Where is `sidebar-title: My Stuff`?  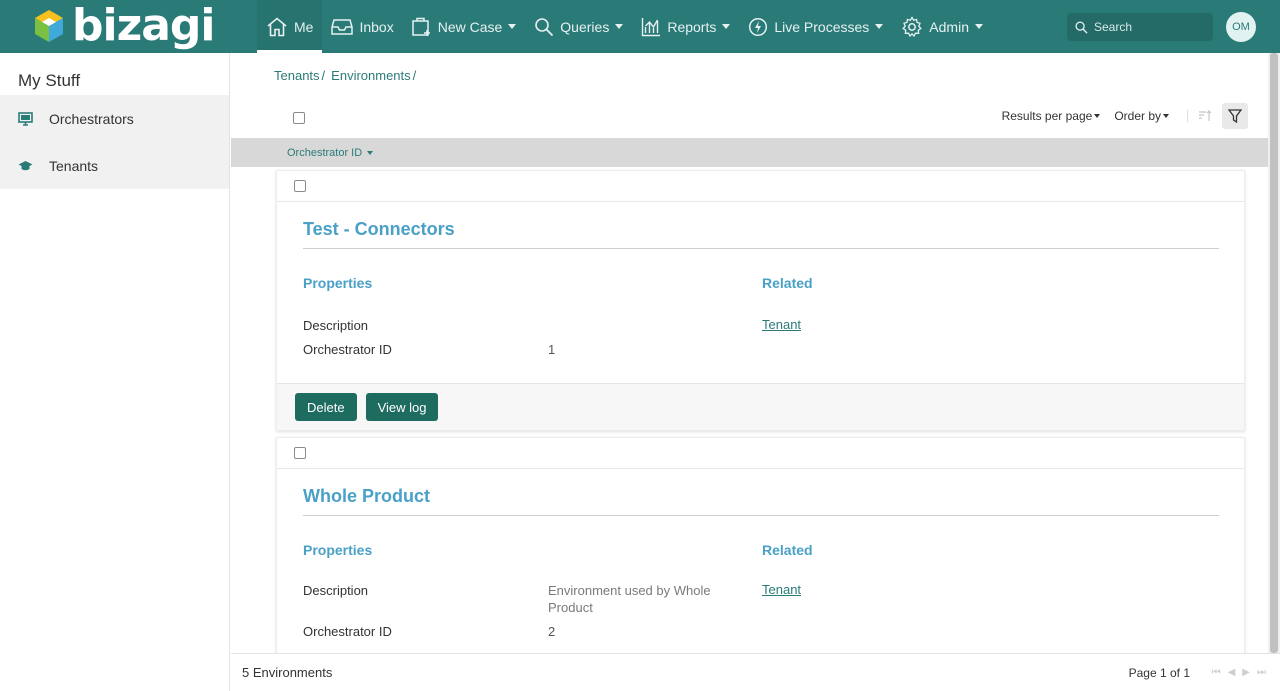 sidebar-title: My Stuff is located at coordinates (49, 80).